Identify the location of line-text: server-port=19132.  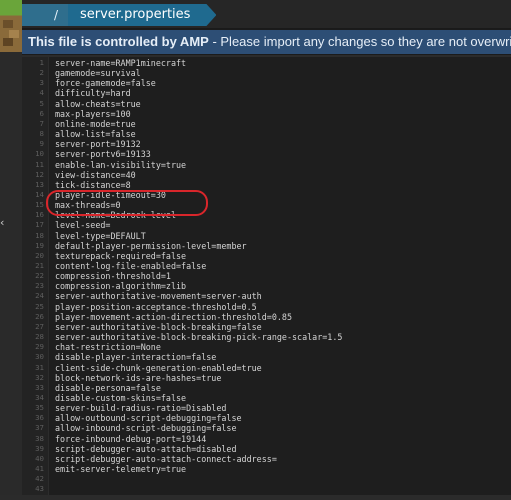
(98, 144).